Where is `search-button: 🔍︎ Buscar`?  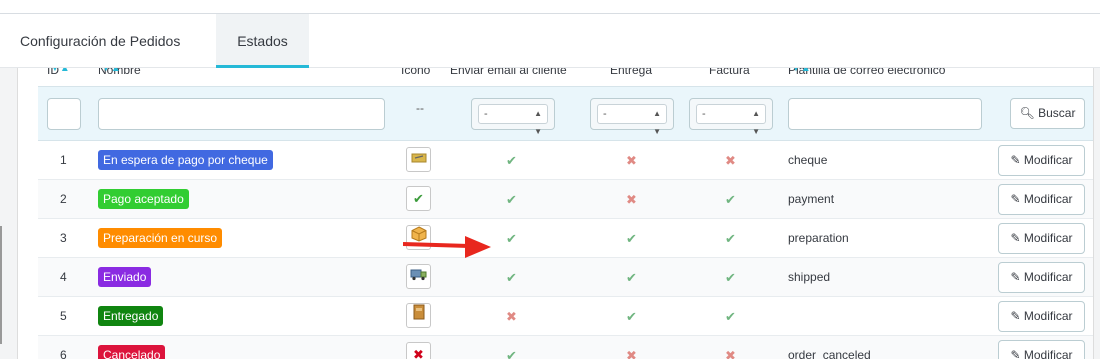 search-button: 🔍︎ Buscar is located at coordinates (1047, 113).